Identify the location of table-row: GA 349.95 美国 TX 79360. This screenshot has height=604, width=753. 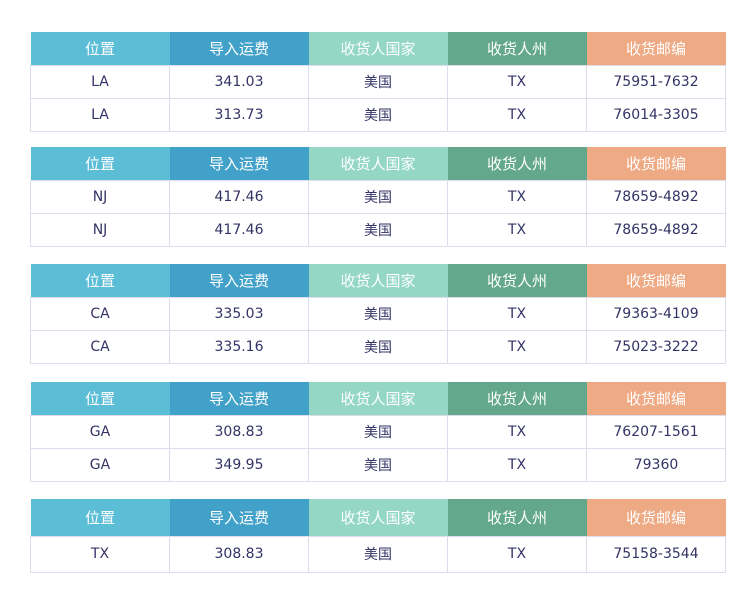
(378, 464).